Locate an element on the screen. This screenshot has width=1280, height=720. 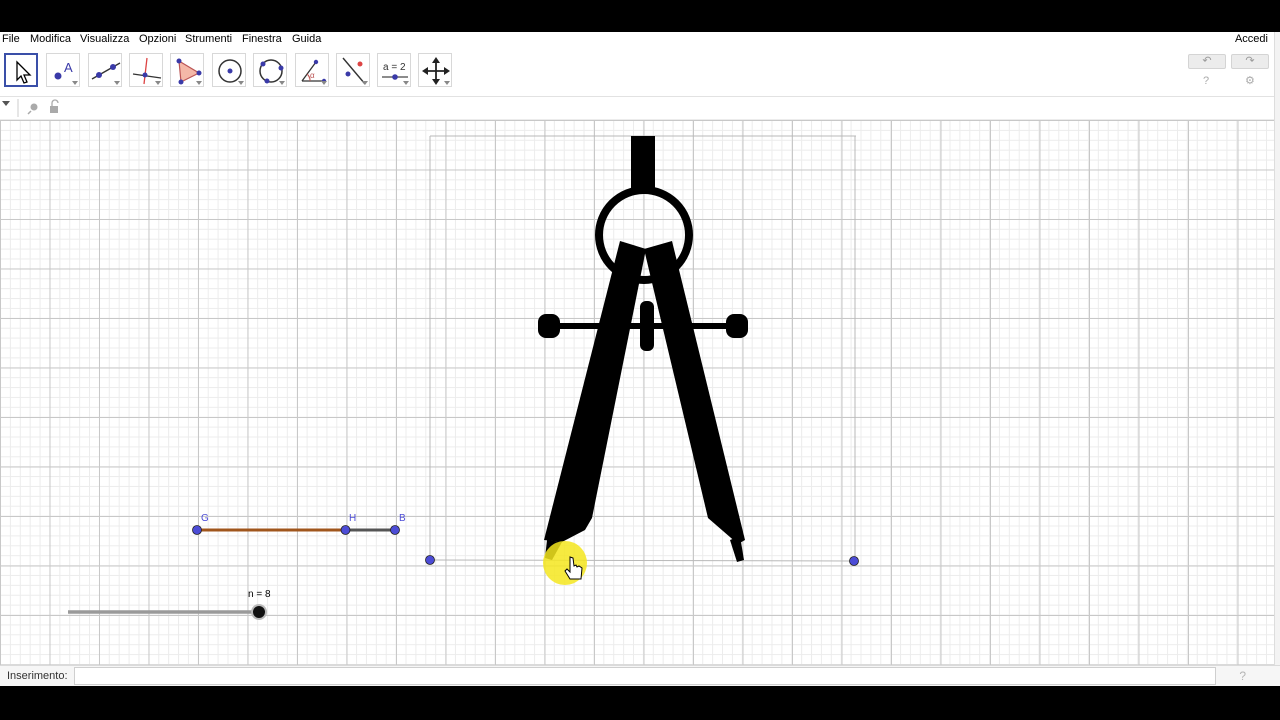
unlock-icon is located at coordinates (54, 106).